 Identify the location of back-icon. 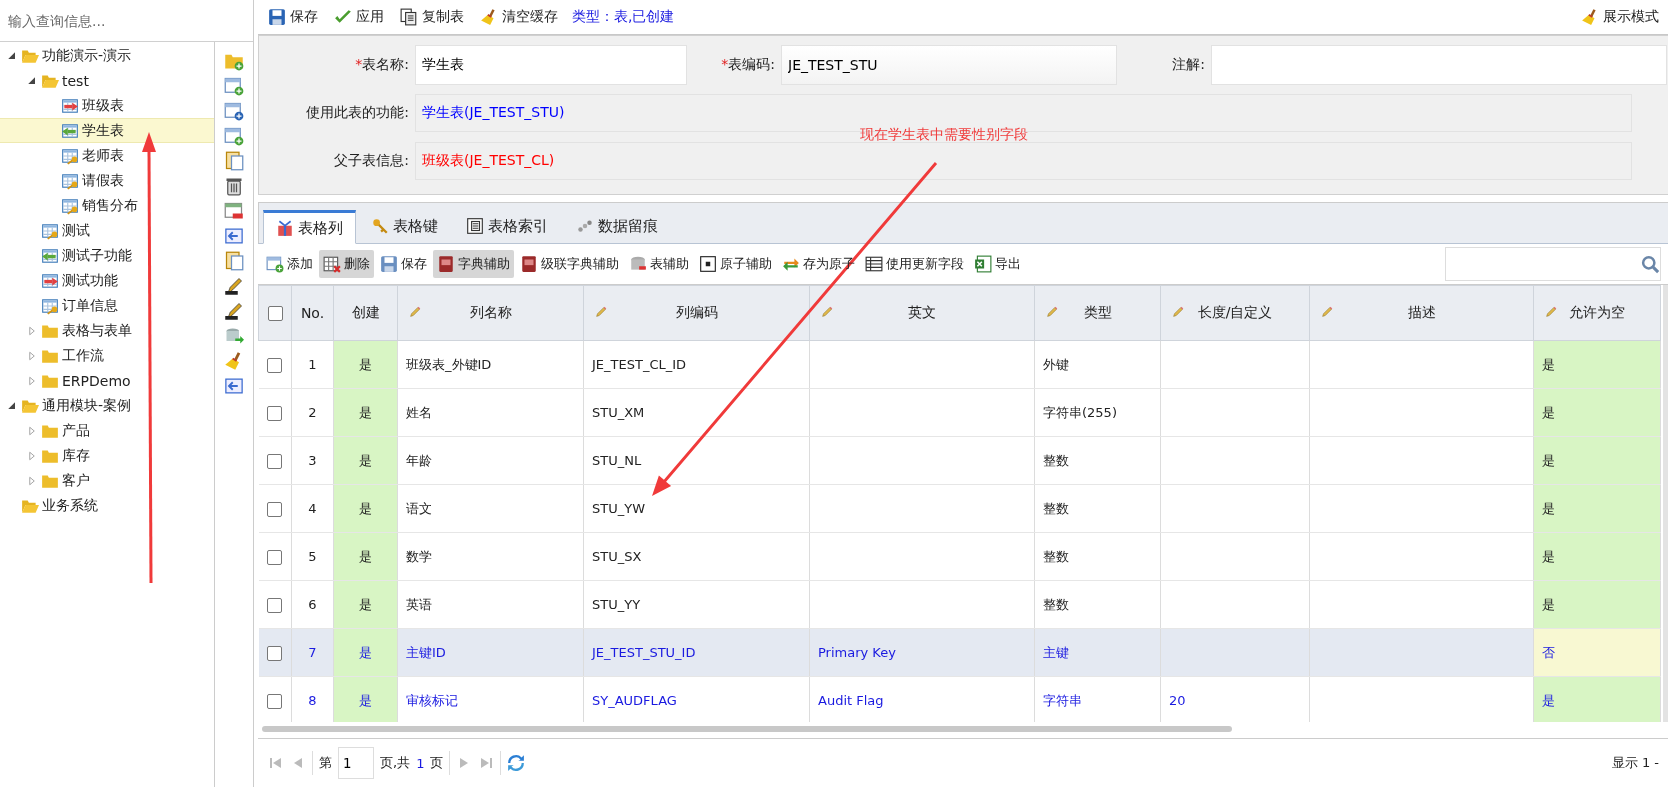
(234, 385).